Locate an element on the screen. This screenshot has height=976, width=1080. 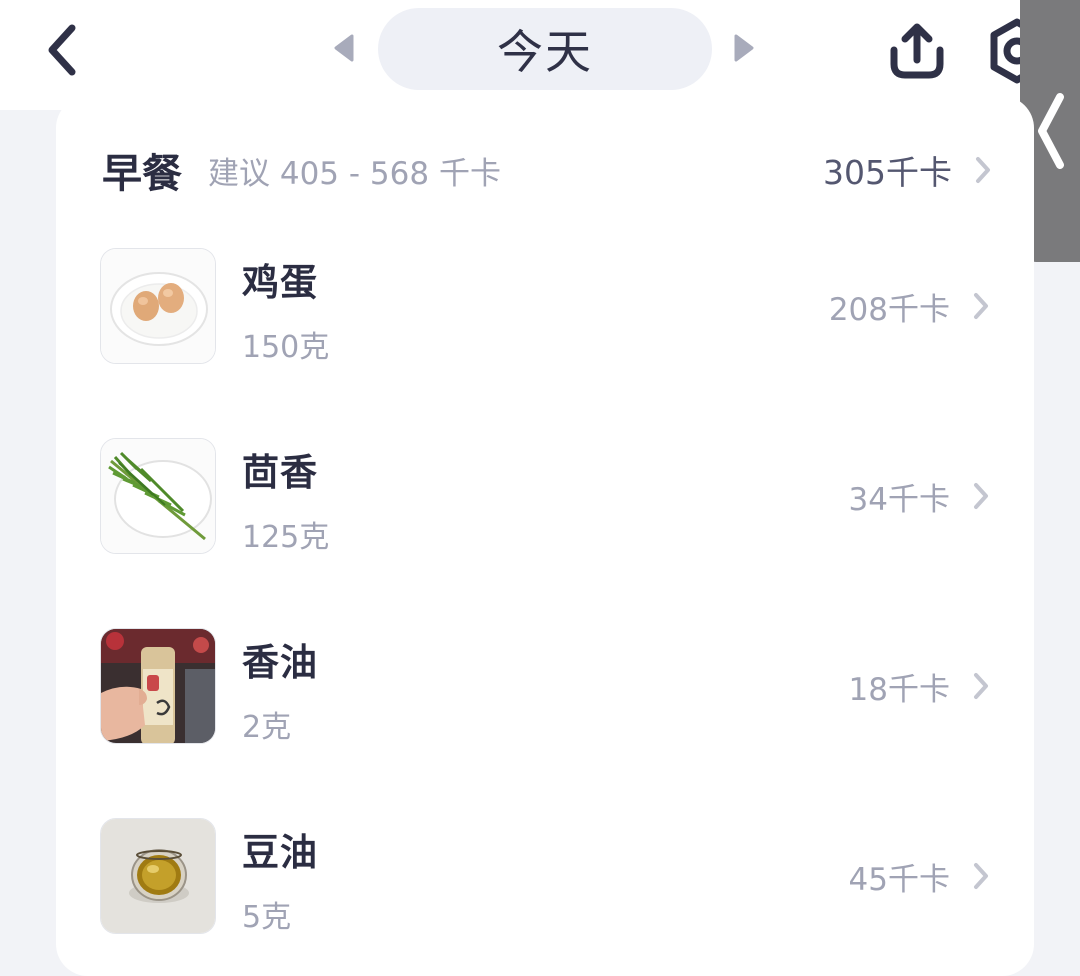
food-name: 鸡蛋 is located at coordinates (280, 282).